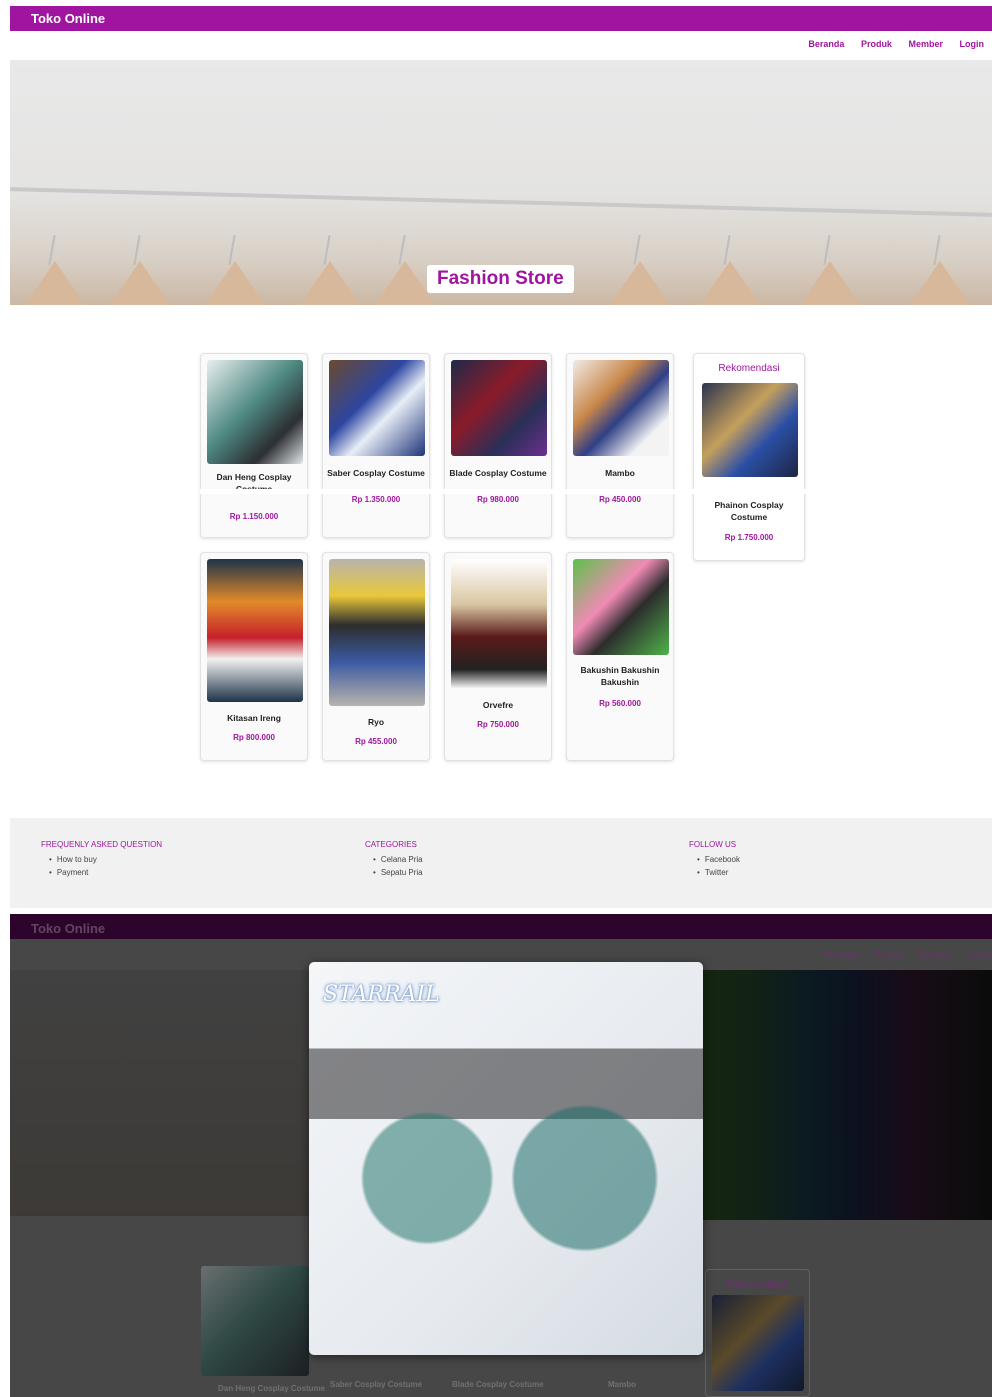 This screenshot has height=1397, width=992. What do you see at coordinates (713, 844) in the screenshot?
I see `footer-follow-title: FOLLOW US` at bounding box center [713, 844].